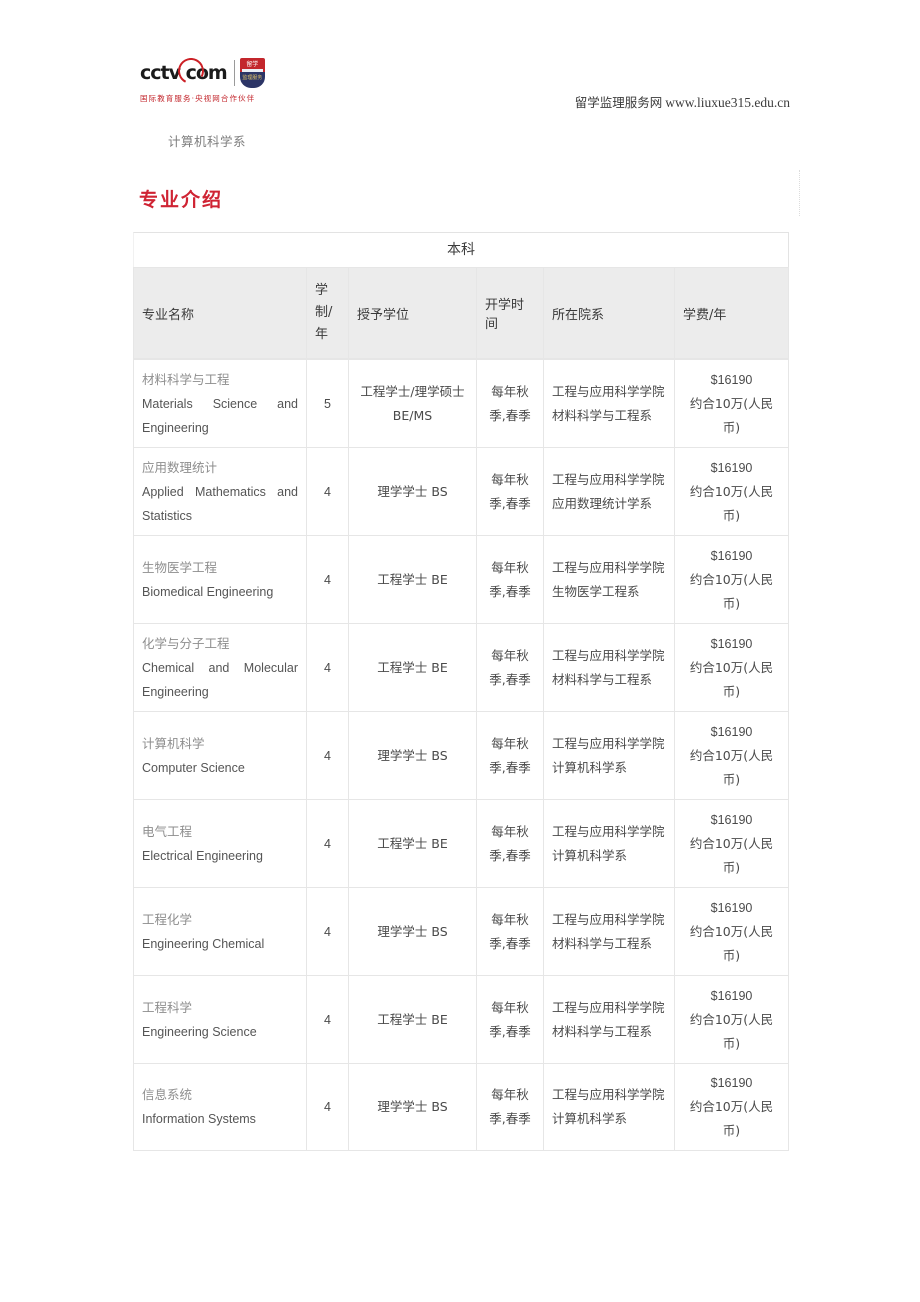 This screenshot has width=920, height=1302. Describe the element at coordinates (207, 141) in the screenshot. I see `department-label: 计算机科学系` at that location.